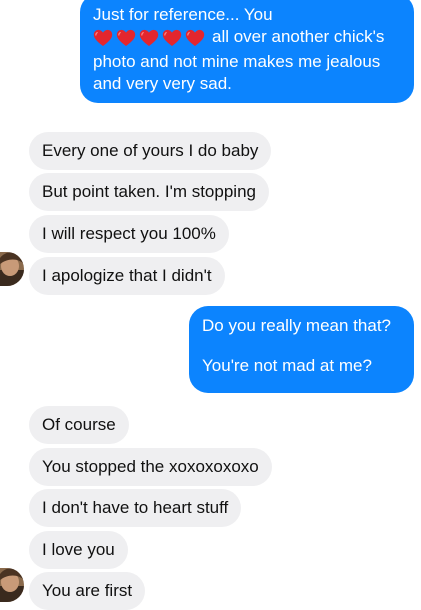  What do you see at coordinates (129, 234) in the screenshot?
I see `received-message-bubble: I will respect you 100%` at bounding box center [129, 234].